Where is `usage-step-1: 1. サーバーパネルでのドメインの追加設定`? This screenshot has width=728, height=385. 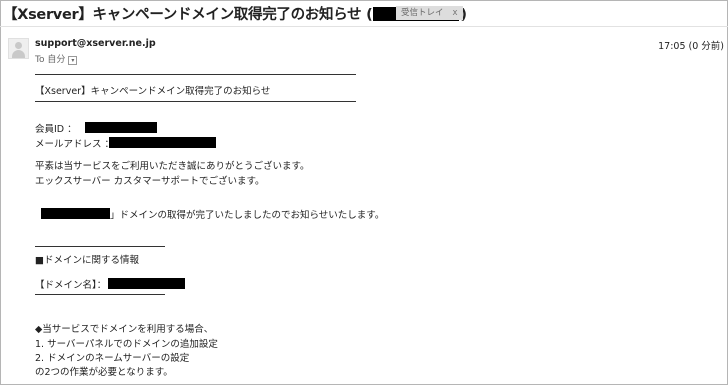
usage-step-1: 1. サーバーパネルでのドメインの追加設定 is located at coordinates (126, 344).